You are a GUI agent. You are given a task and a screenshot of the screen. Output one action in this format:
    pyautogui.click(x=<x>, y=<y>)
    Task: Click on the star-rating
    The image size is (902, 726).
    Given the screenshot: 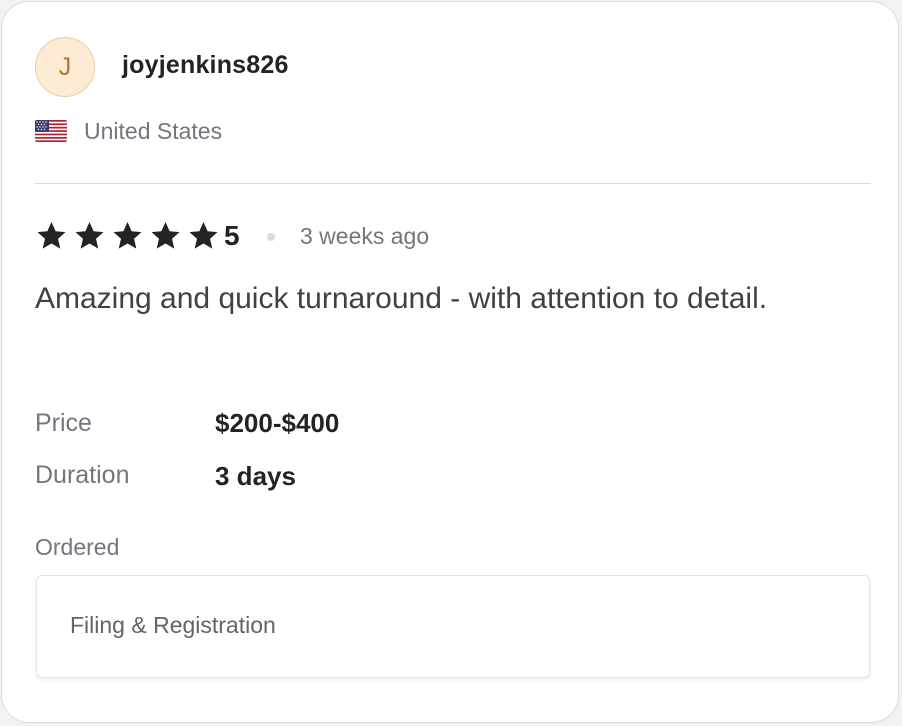 What is the action you would take?
    pyautogui.click(x=130, y=236)
    